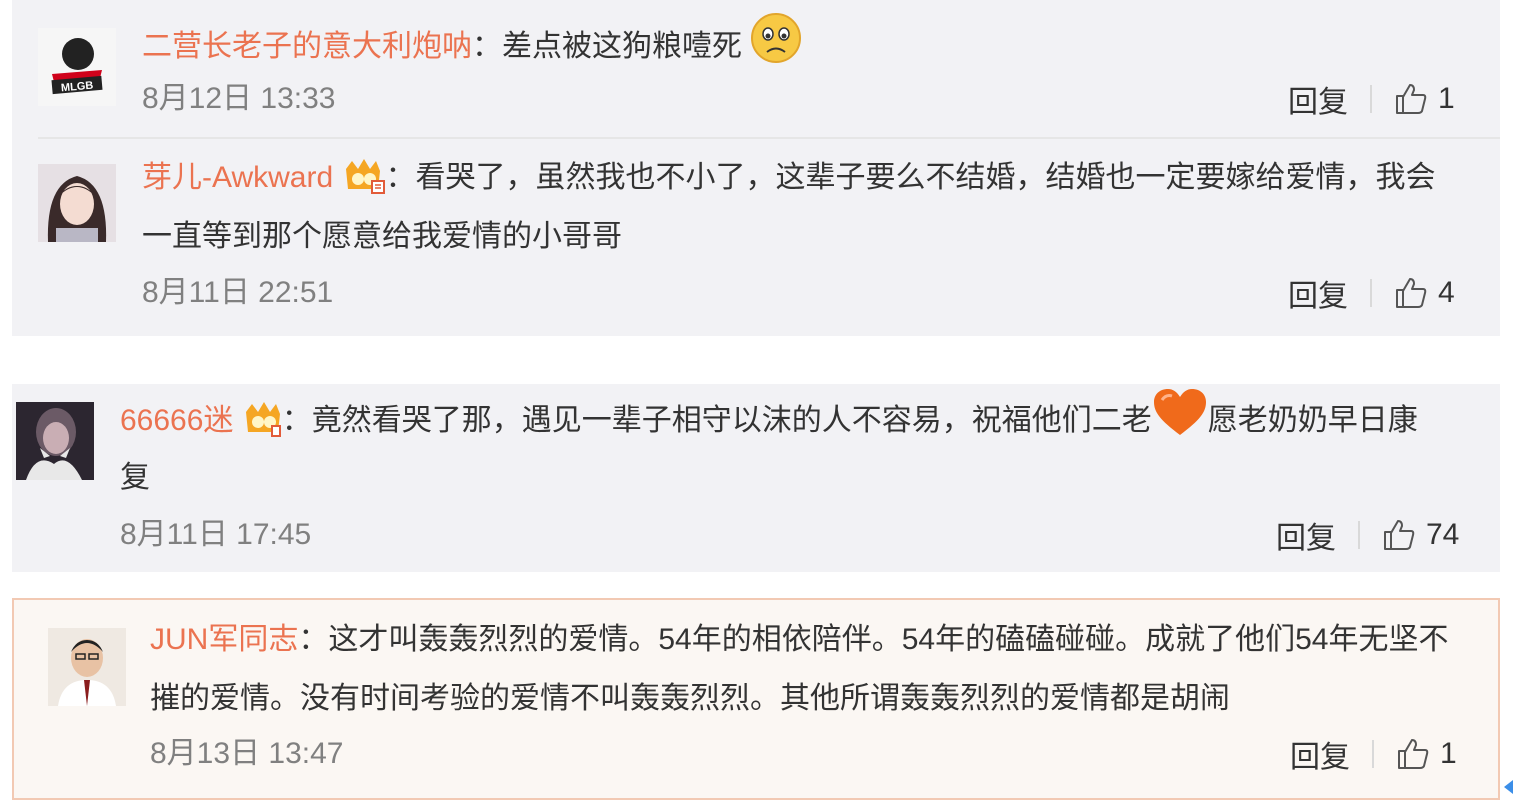 This screenshot has width=1514, height=808. I want to click on comment-body: ：差点被这狗粮噎死, so click(607, 46).